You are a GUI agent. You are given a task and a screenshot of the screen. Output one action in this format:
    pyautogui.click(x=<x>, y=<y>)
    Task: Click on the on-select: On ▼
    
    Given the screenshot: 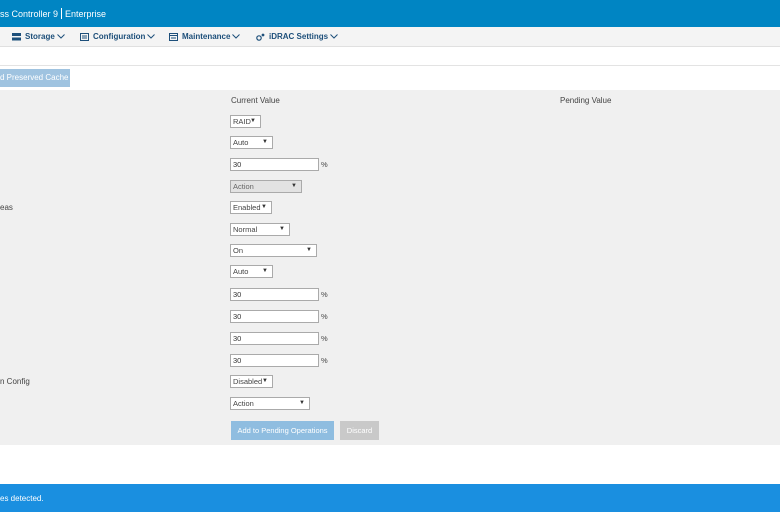 What is the action you would take?
    pyautogui.click(x=273, y=250)
    